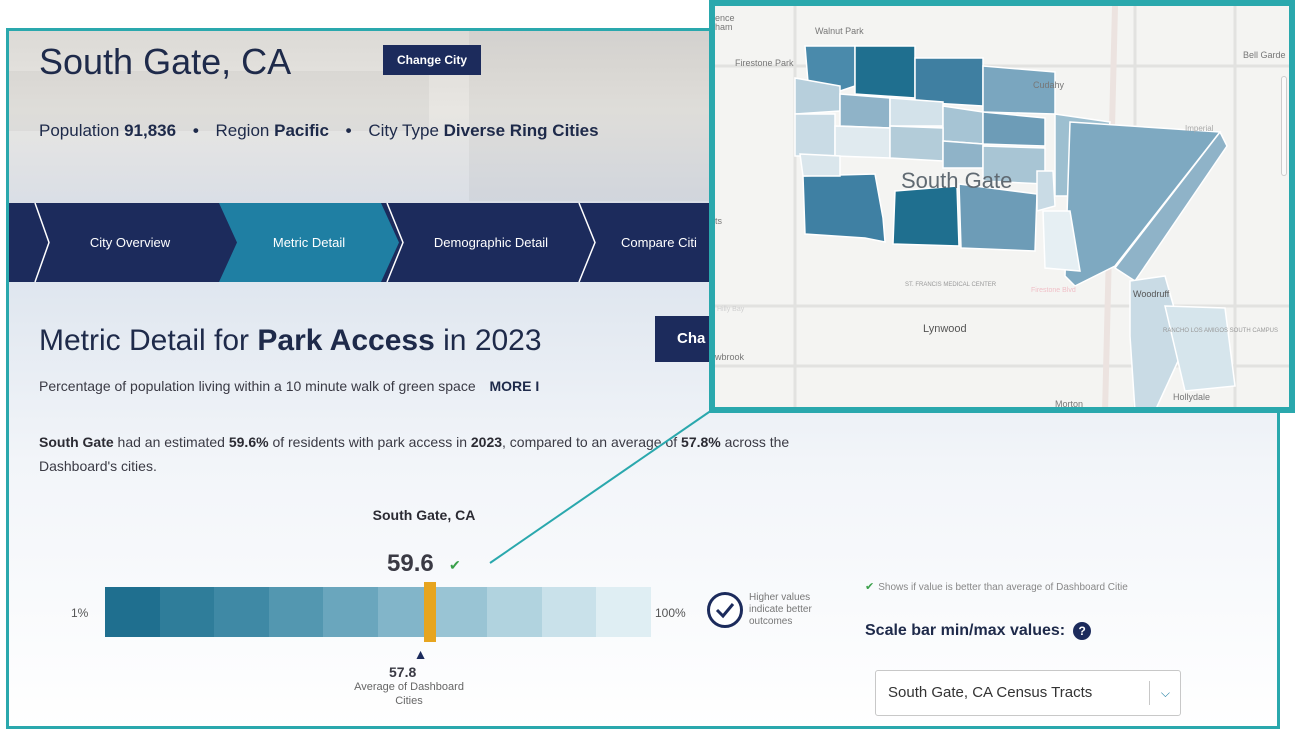 The image size is (1300, 733). I want to click on metric-title: Metric Detail for Park Access in 2023, so click(290, 341).